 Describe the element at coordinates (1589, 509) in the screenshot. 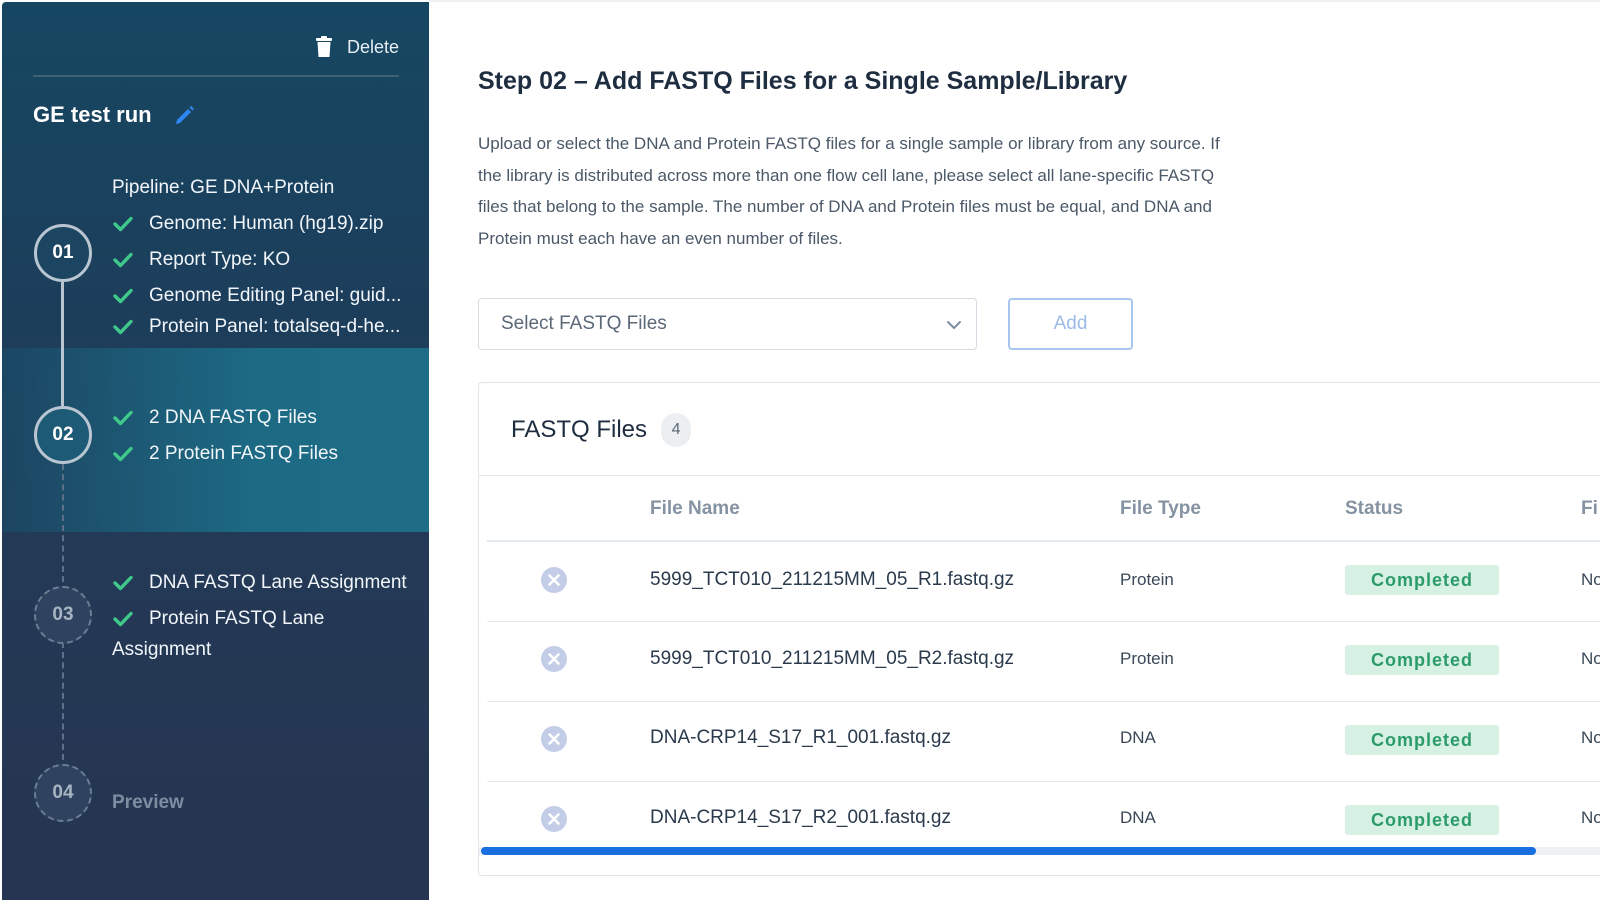

I see `column-header-truncated: Fi` at that location.